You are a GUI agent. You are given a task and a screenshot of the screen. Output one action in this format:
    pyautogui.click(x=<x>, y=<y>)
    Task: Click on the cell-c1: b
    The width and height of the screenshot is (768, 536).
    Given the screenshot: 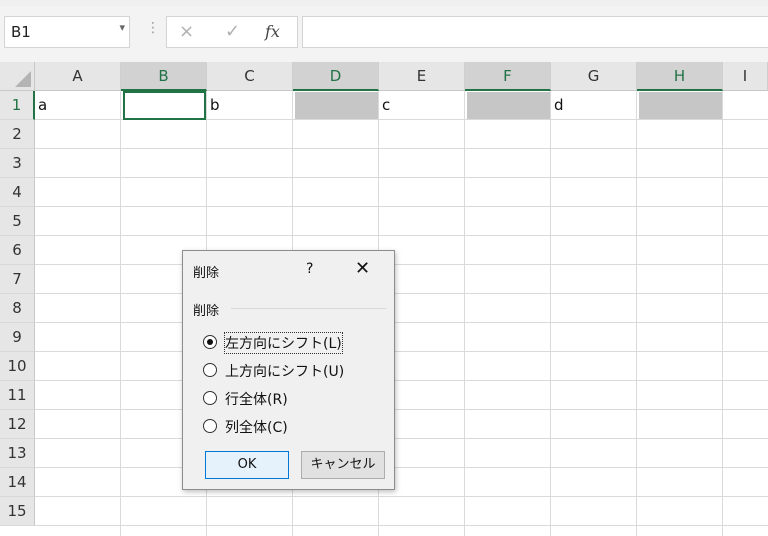 What is the action you would take?
    pyautogui.click(x=250, y=105)
    